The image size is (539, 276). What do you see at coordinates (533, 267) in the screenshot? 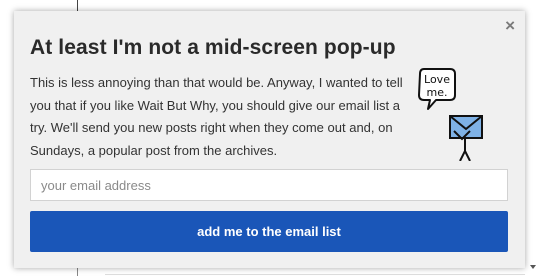
I see `scroll-down-arrow-icon` at bounding box center [533, 267].